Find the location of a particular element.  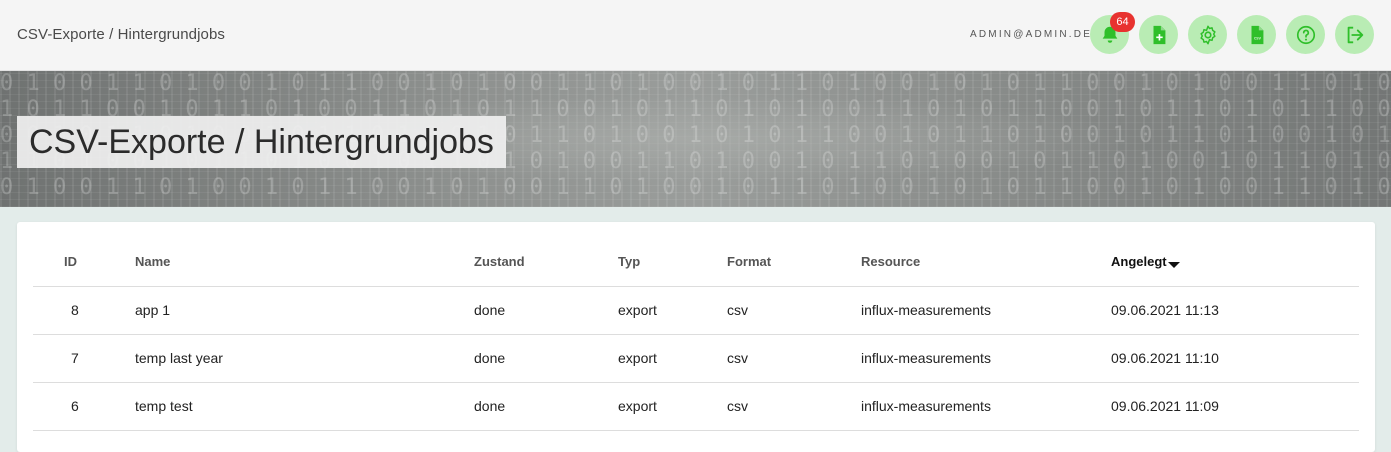

file-add-icon is located at coordinates (1159, 34).